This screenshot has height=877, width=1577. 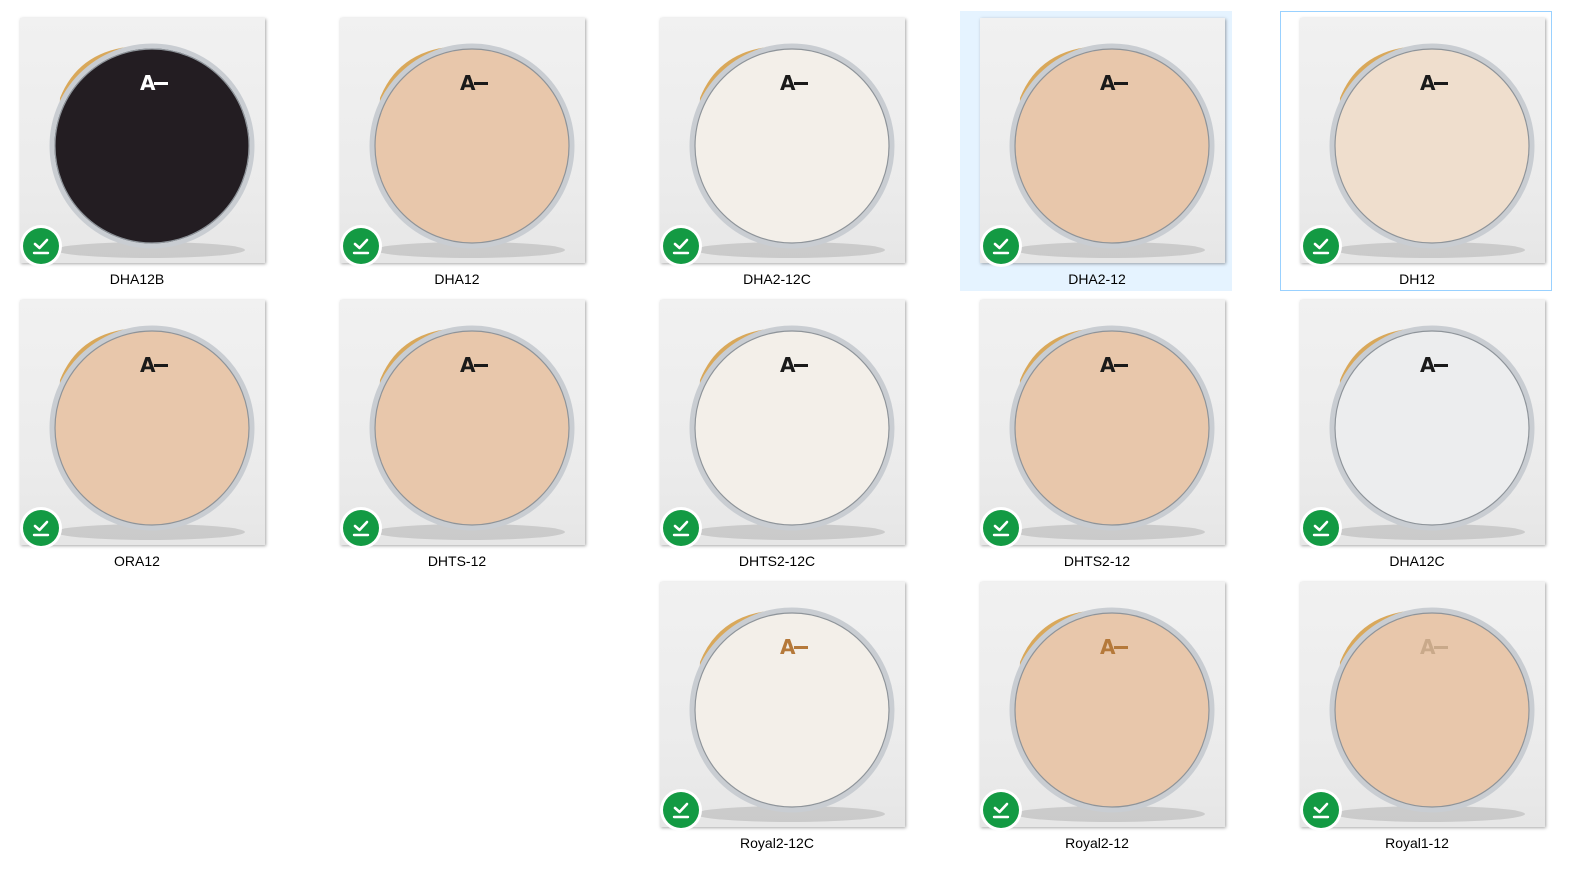 I want to click on file-name: Royal2-12, so click(x=1097, y=843).